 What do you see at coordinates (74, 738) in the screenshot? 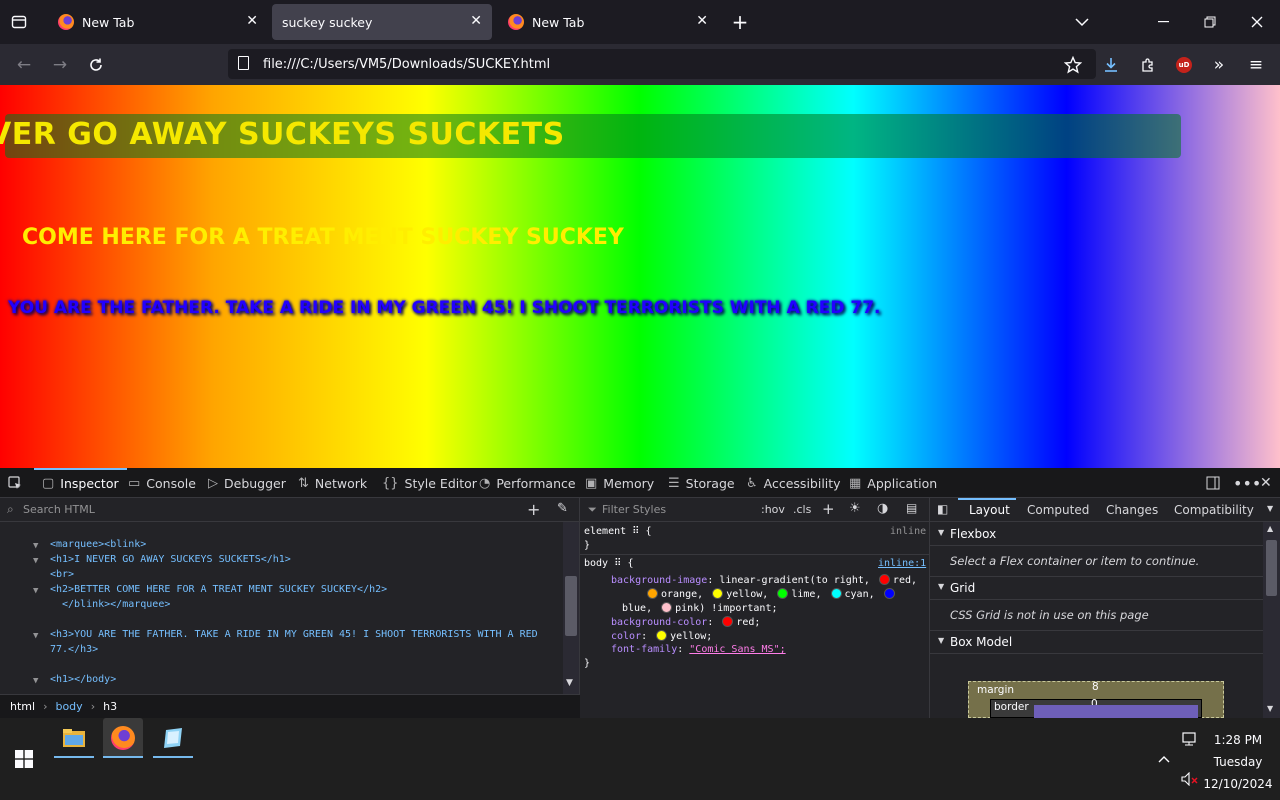
I see `file-explorer-icon` at bounding box center [74, 738].